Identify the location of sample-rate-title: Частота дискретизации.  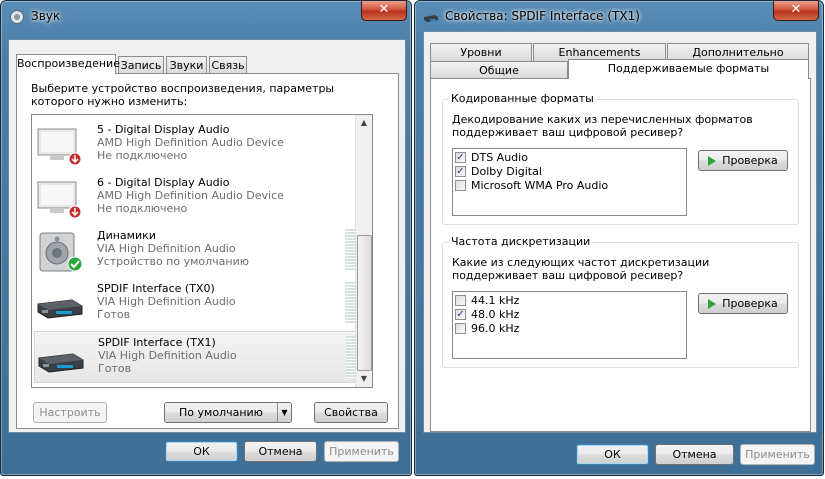
(521, 241).